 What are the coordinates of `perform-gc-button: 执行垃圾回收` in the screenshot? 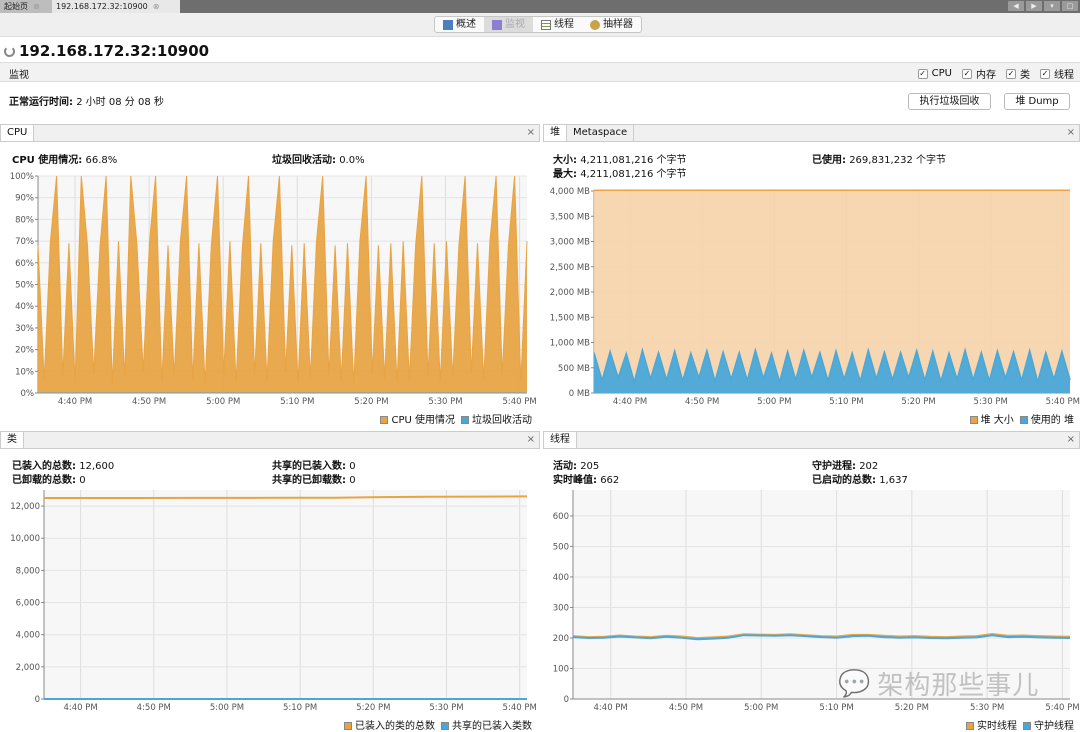 It's located at (949, 101).